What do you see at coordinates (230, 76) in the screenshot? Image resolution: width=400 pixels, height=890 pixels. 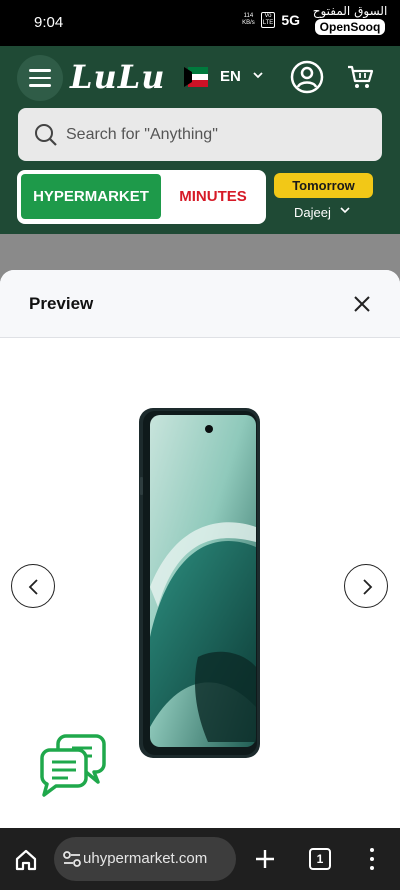 I see `language-selector: EN` at bounding box center [230, 76].